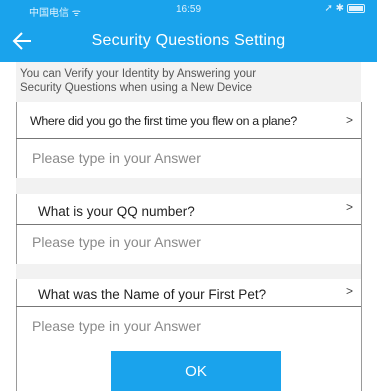  Describe the element at coordinates (356, 8) in the screenshot. I see `battery-icon` at that location.